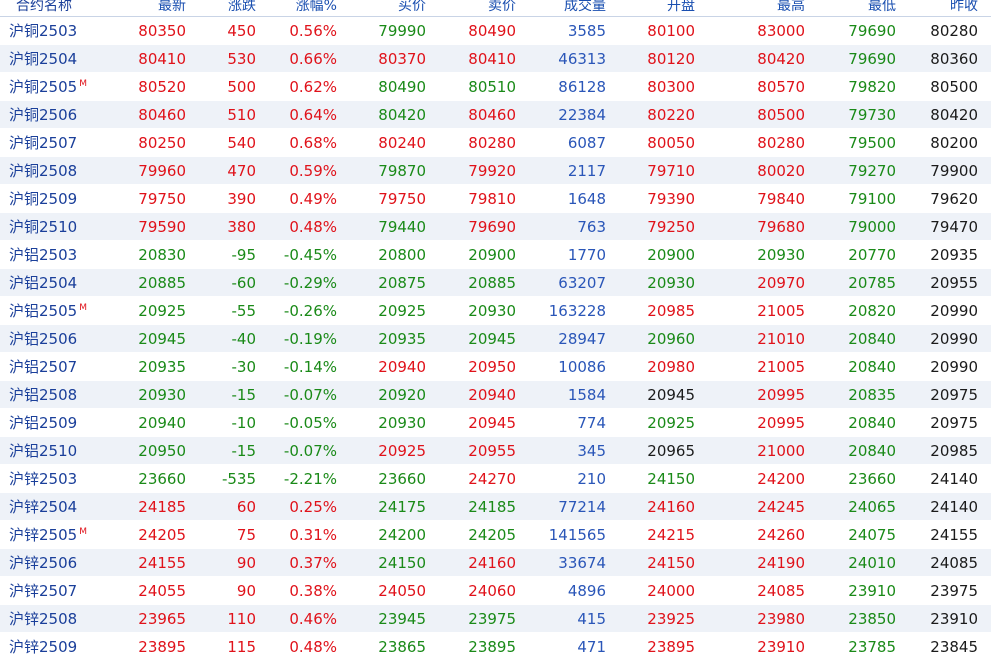  Describe the element at coordinates (46, 506) in the screenshot. I see `contract-name-cell: 沪锌2504` at that location.